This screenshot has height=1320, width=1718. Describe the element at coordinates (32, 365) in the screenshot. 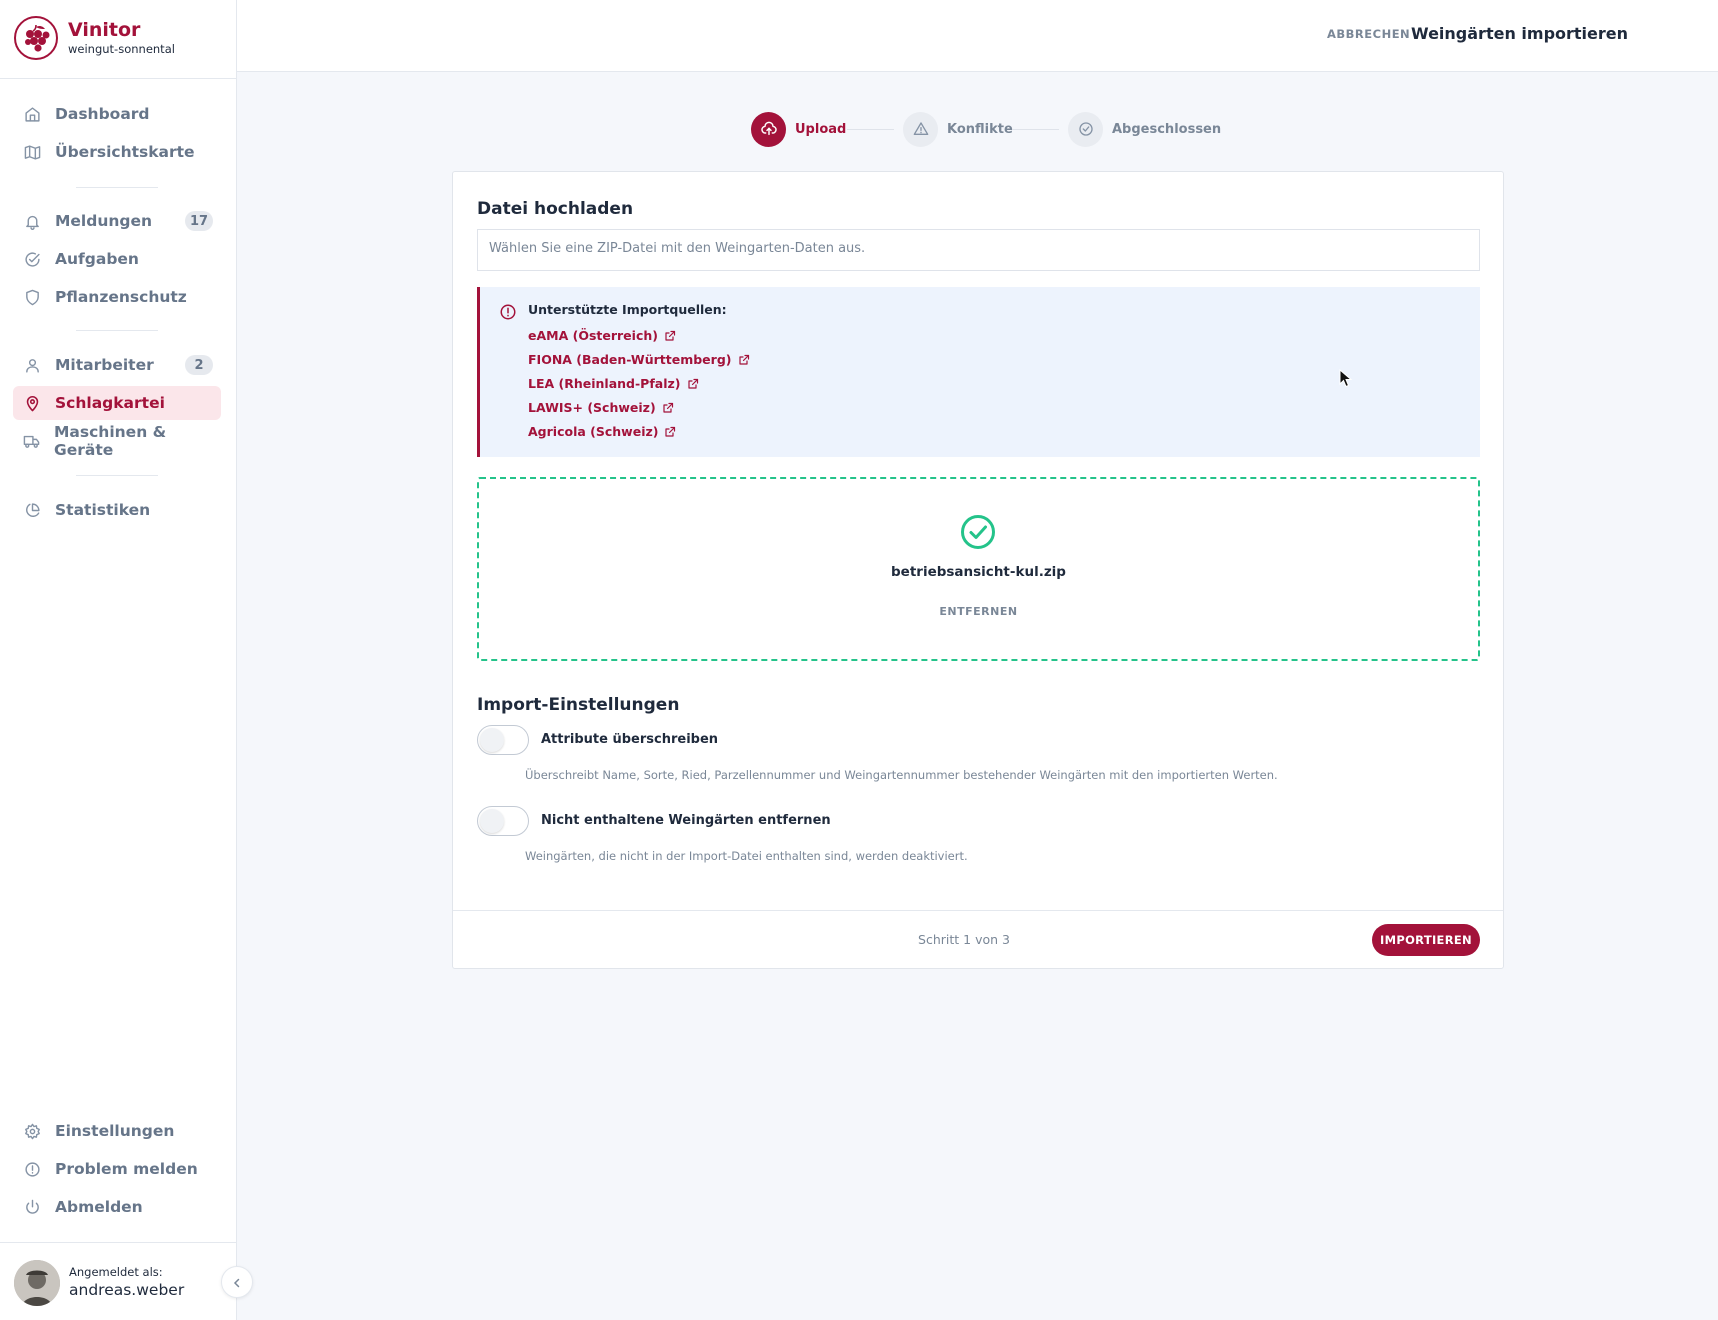

I see `user-icon` at that location.